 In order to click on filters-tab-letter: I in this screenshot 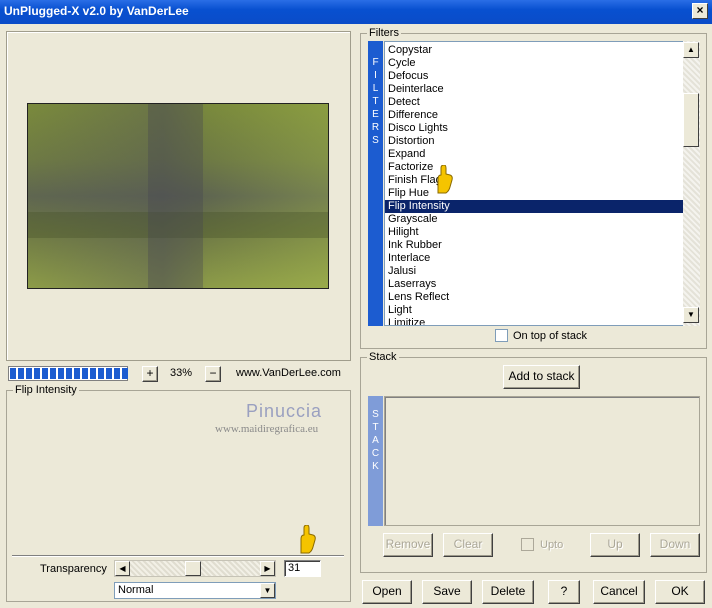, I will do `click(375, 75)`.